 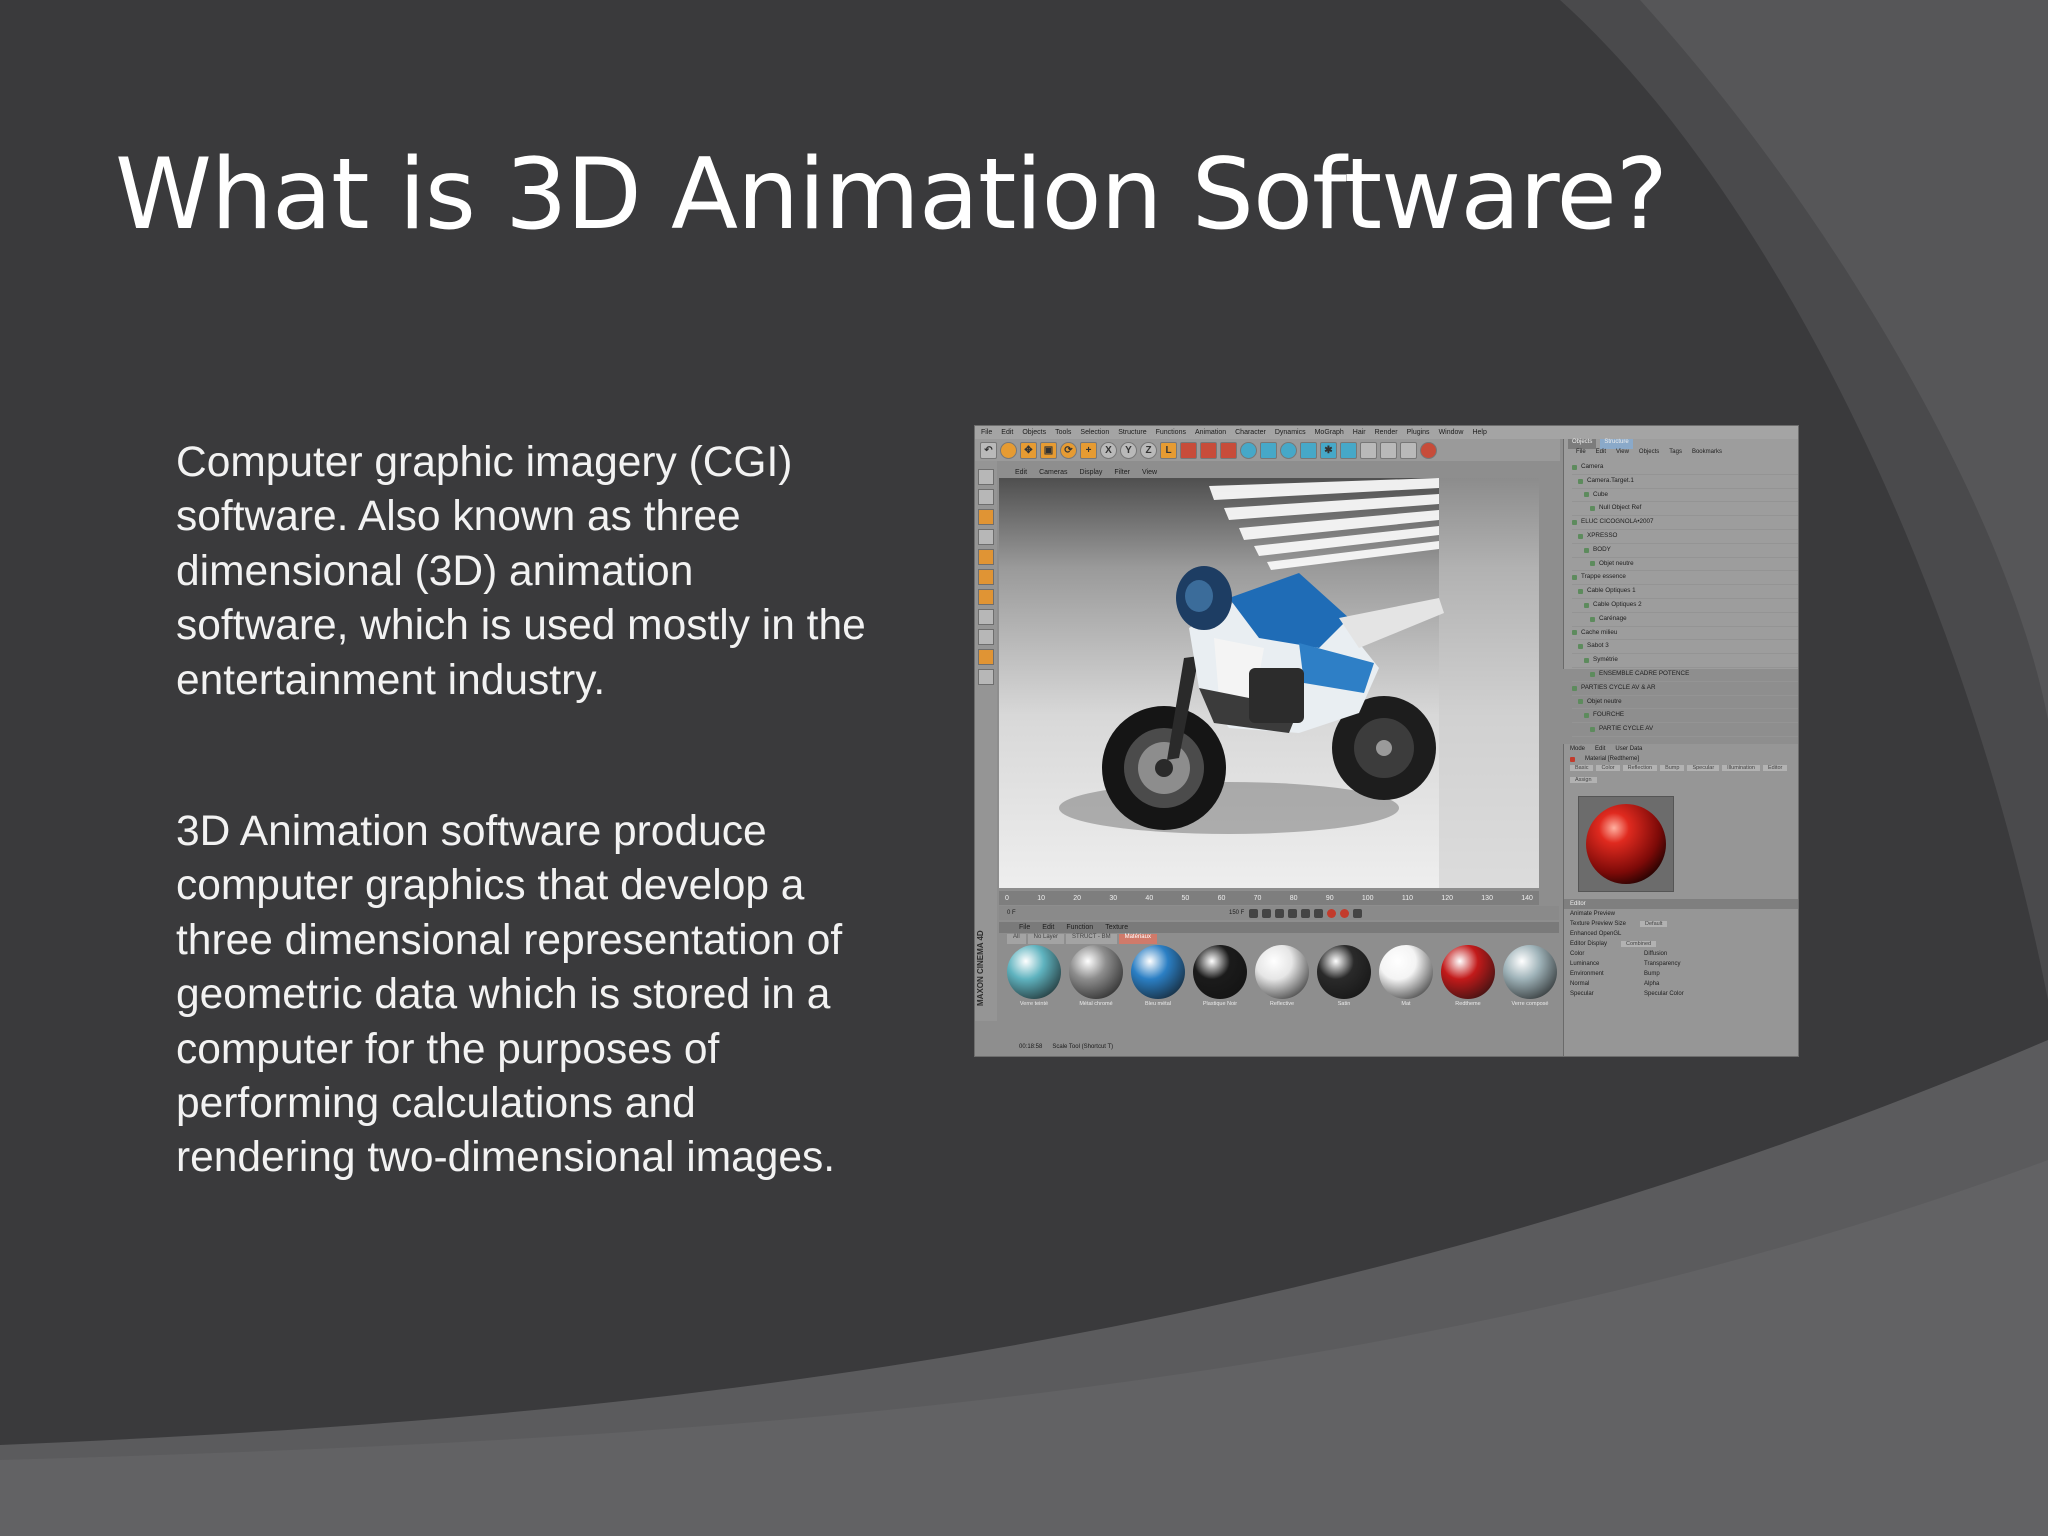 What do you see at coordinates (1775, 768) in the screenshot?
I see `attribute-tab: Editor` at bounding box center [1775, 768].